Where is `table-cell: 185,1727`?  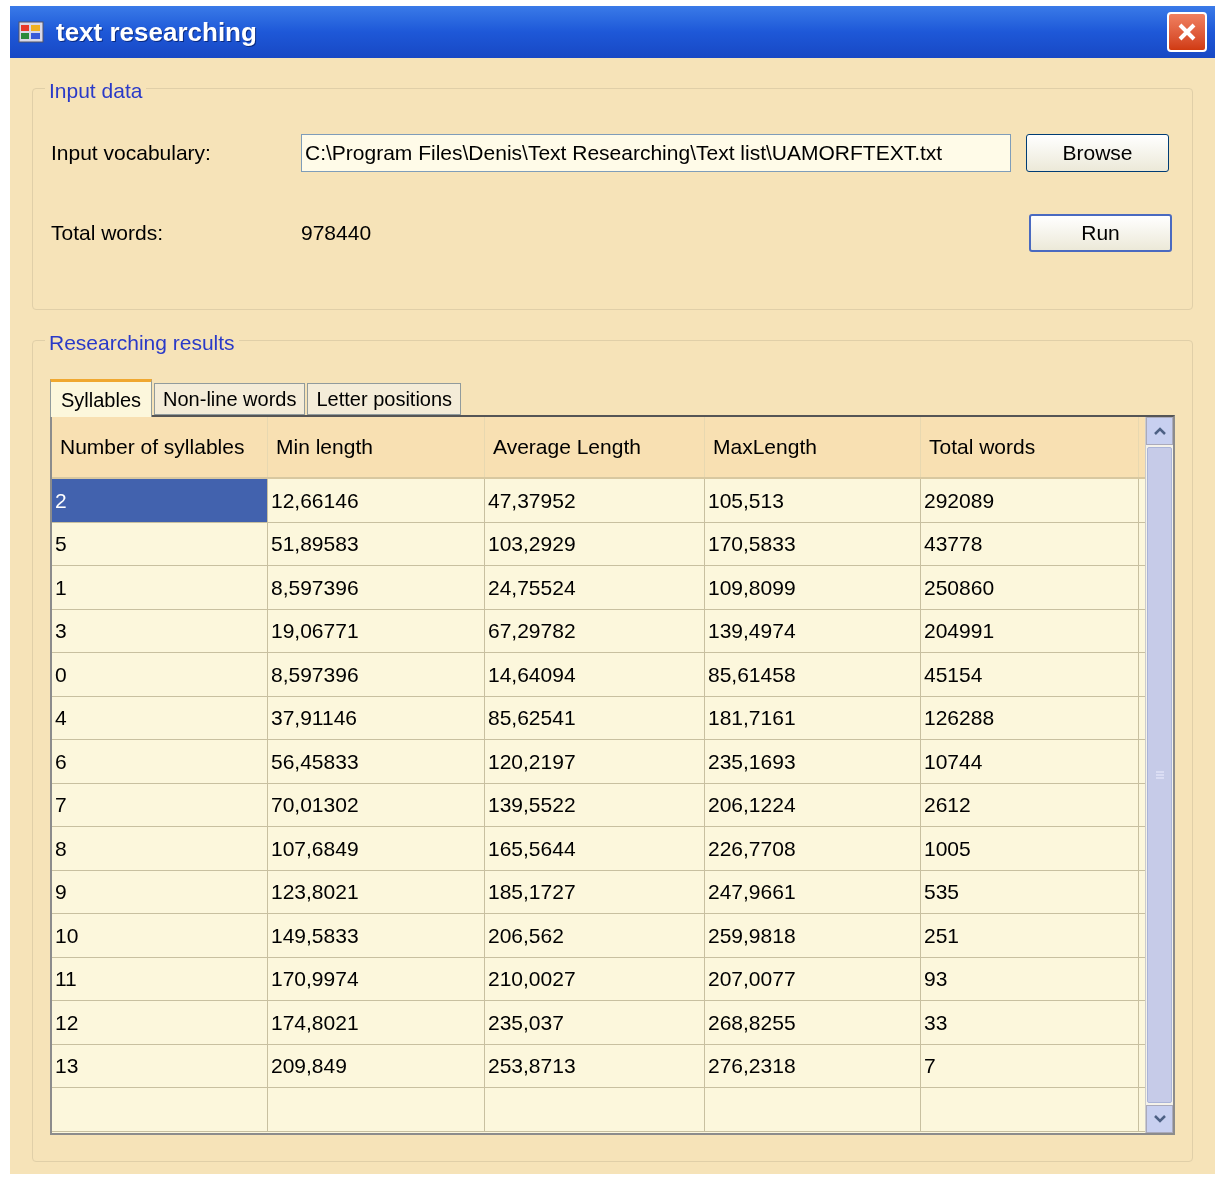 table-cell: 185,1727 is located at coordinates (595, 891).